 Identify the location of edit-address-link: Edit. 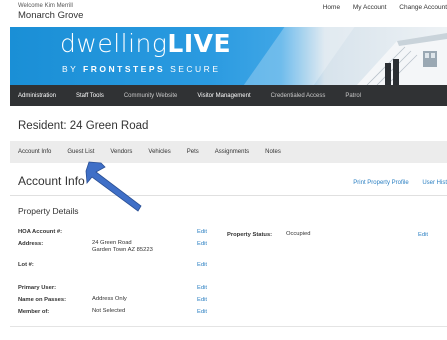
(202, 244).